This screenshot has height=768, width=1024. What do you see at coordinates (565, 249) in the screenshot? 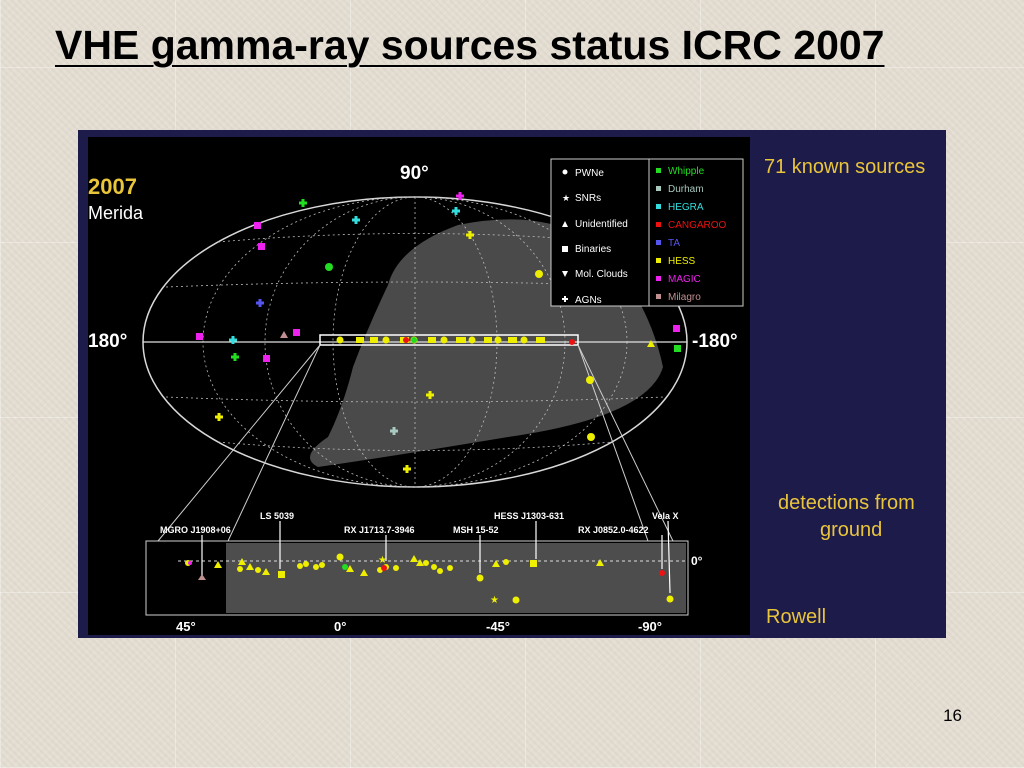
I see `legend-binaries-icon` at bounding box center [565, 249].